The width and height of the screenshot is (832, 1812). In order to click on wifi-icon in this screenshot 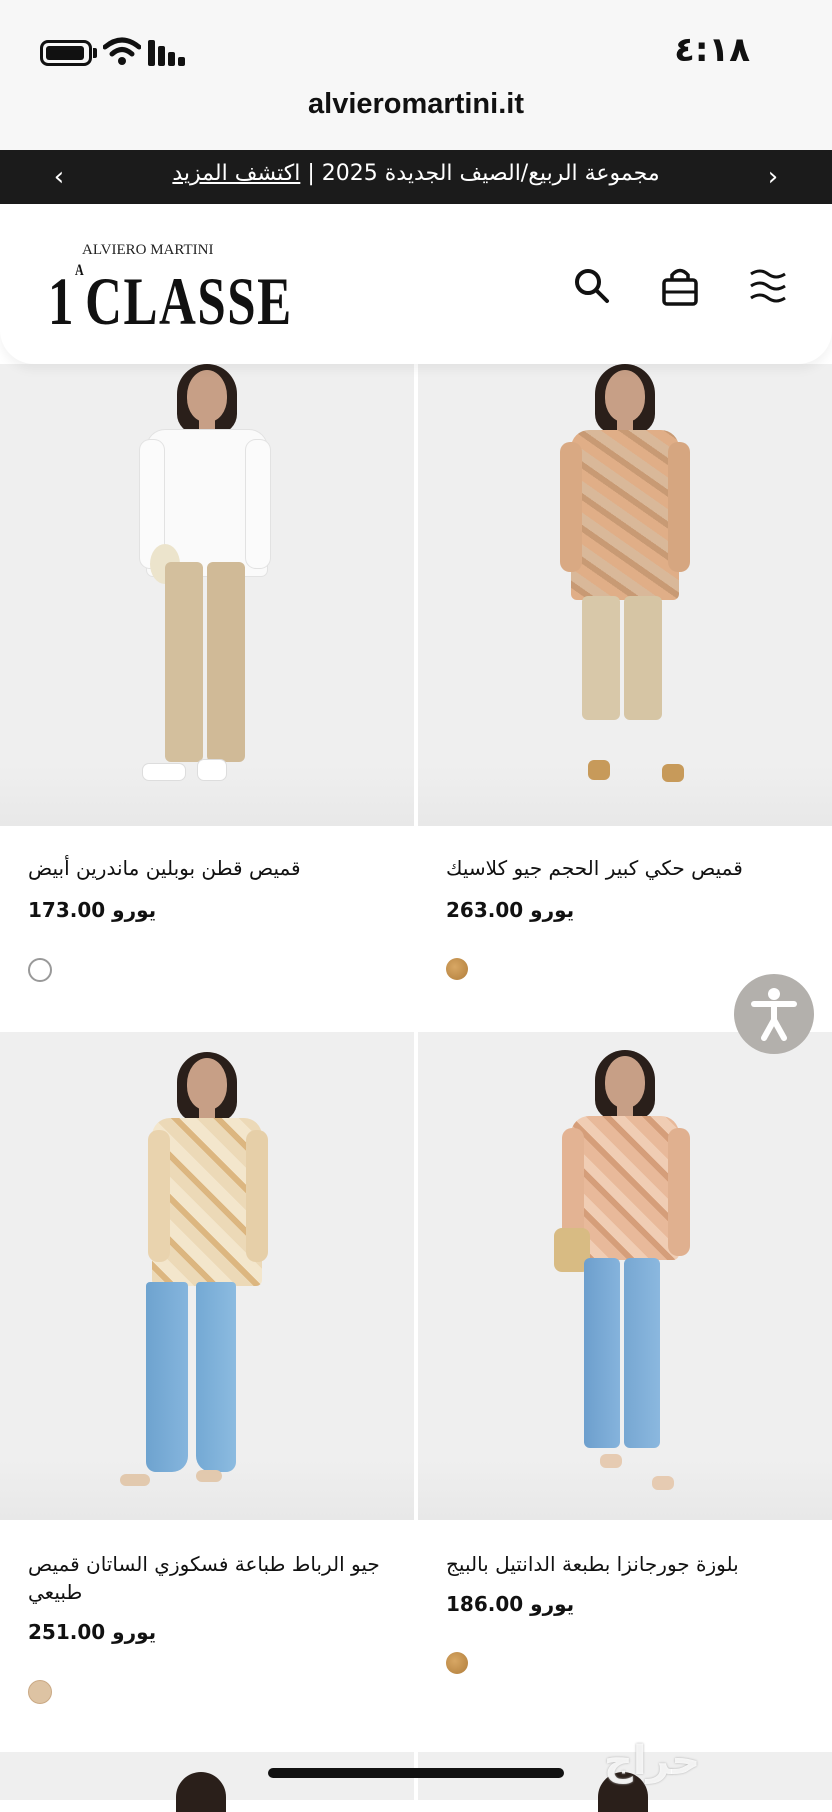, I will do `click(122, 51)`.